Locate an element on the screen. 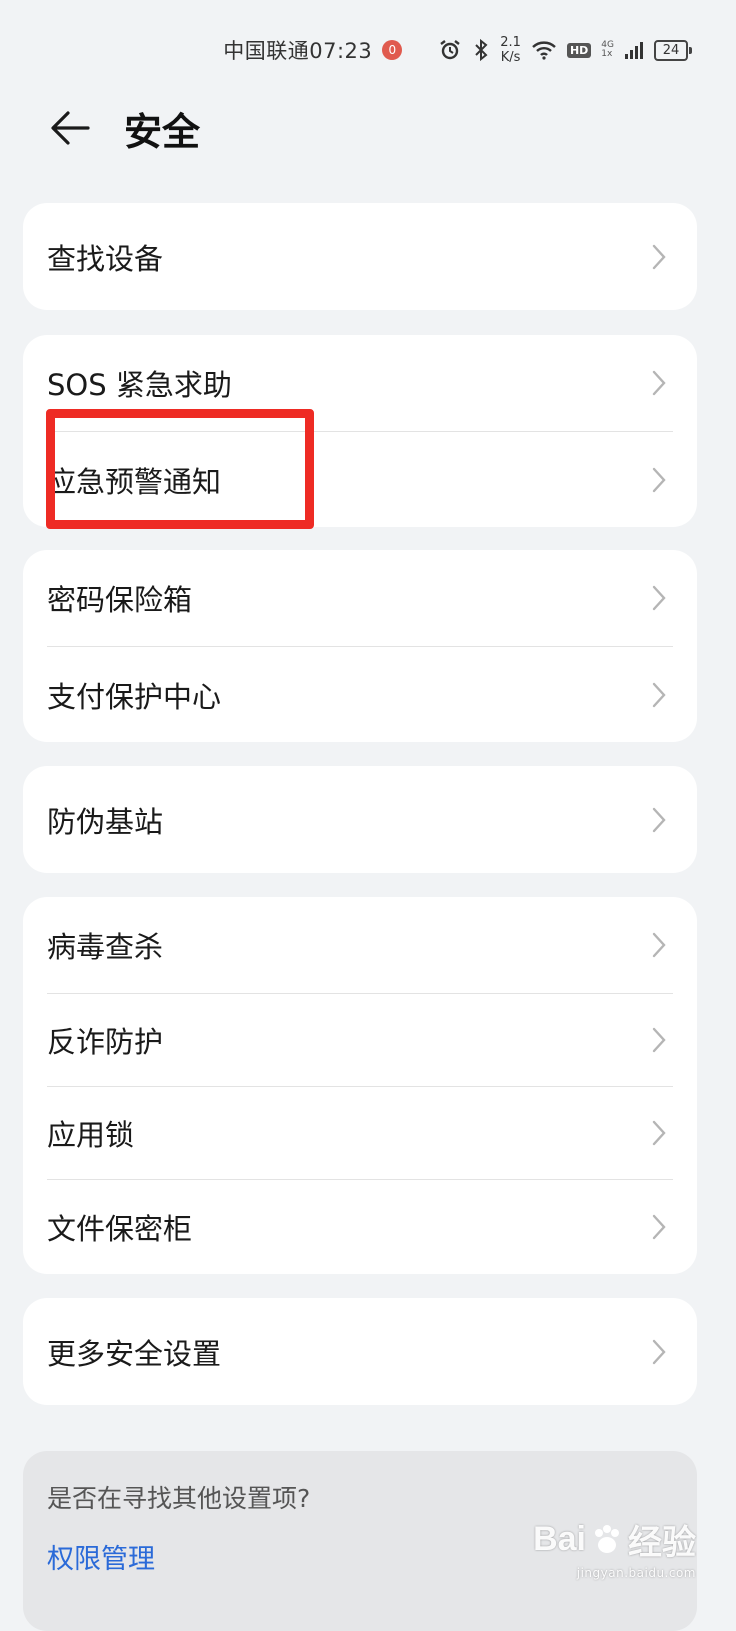 This screenshot has width=736, height=1631. row-label: 防伪基站 is located at coordinates (105, 821).